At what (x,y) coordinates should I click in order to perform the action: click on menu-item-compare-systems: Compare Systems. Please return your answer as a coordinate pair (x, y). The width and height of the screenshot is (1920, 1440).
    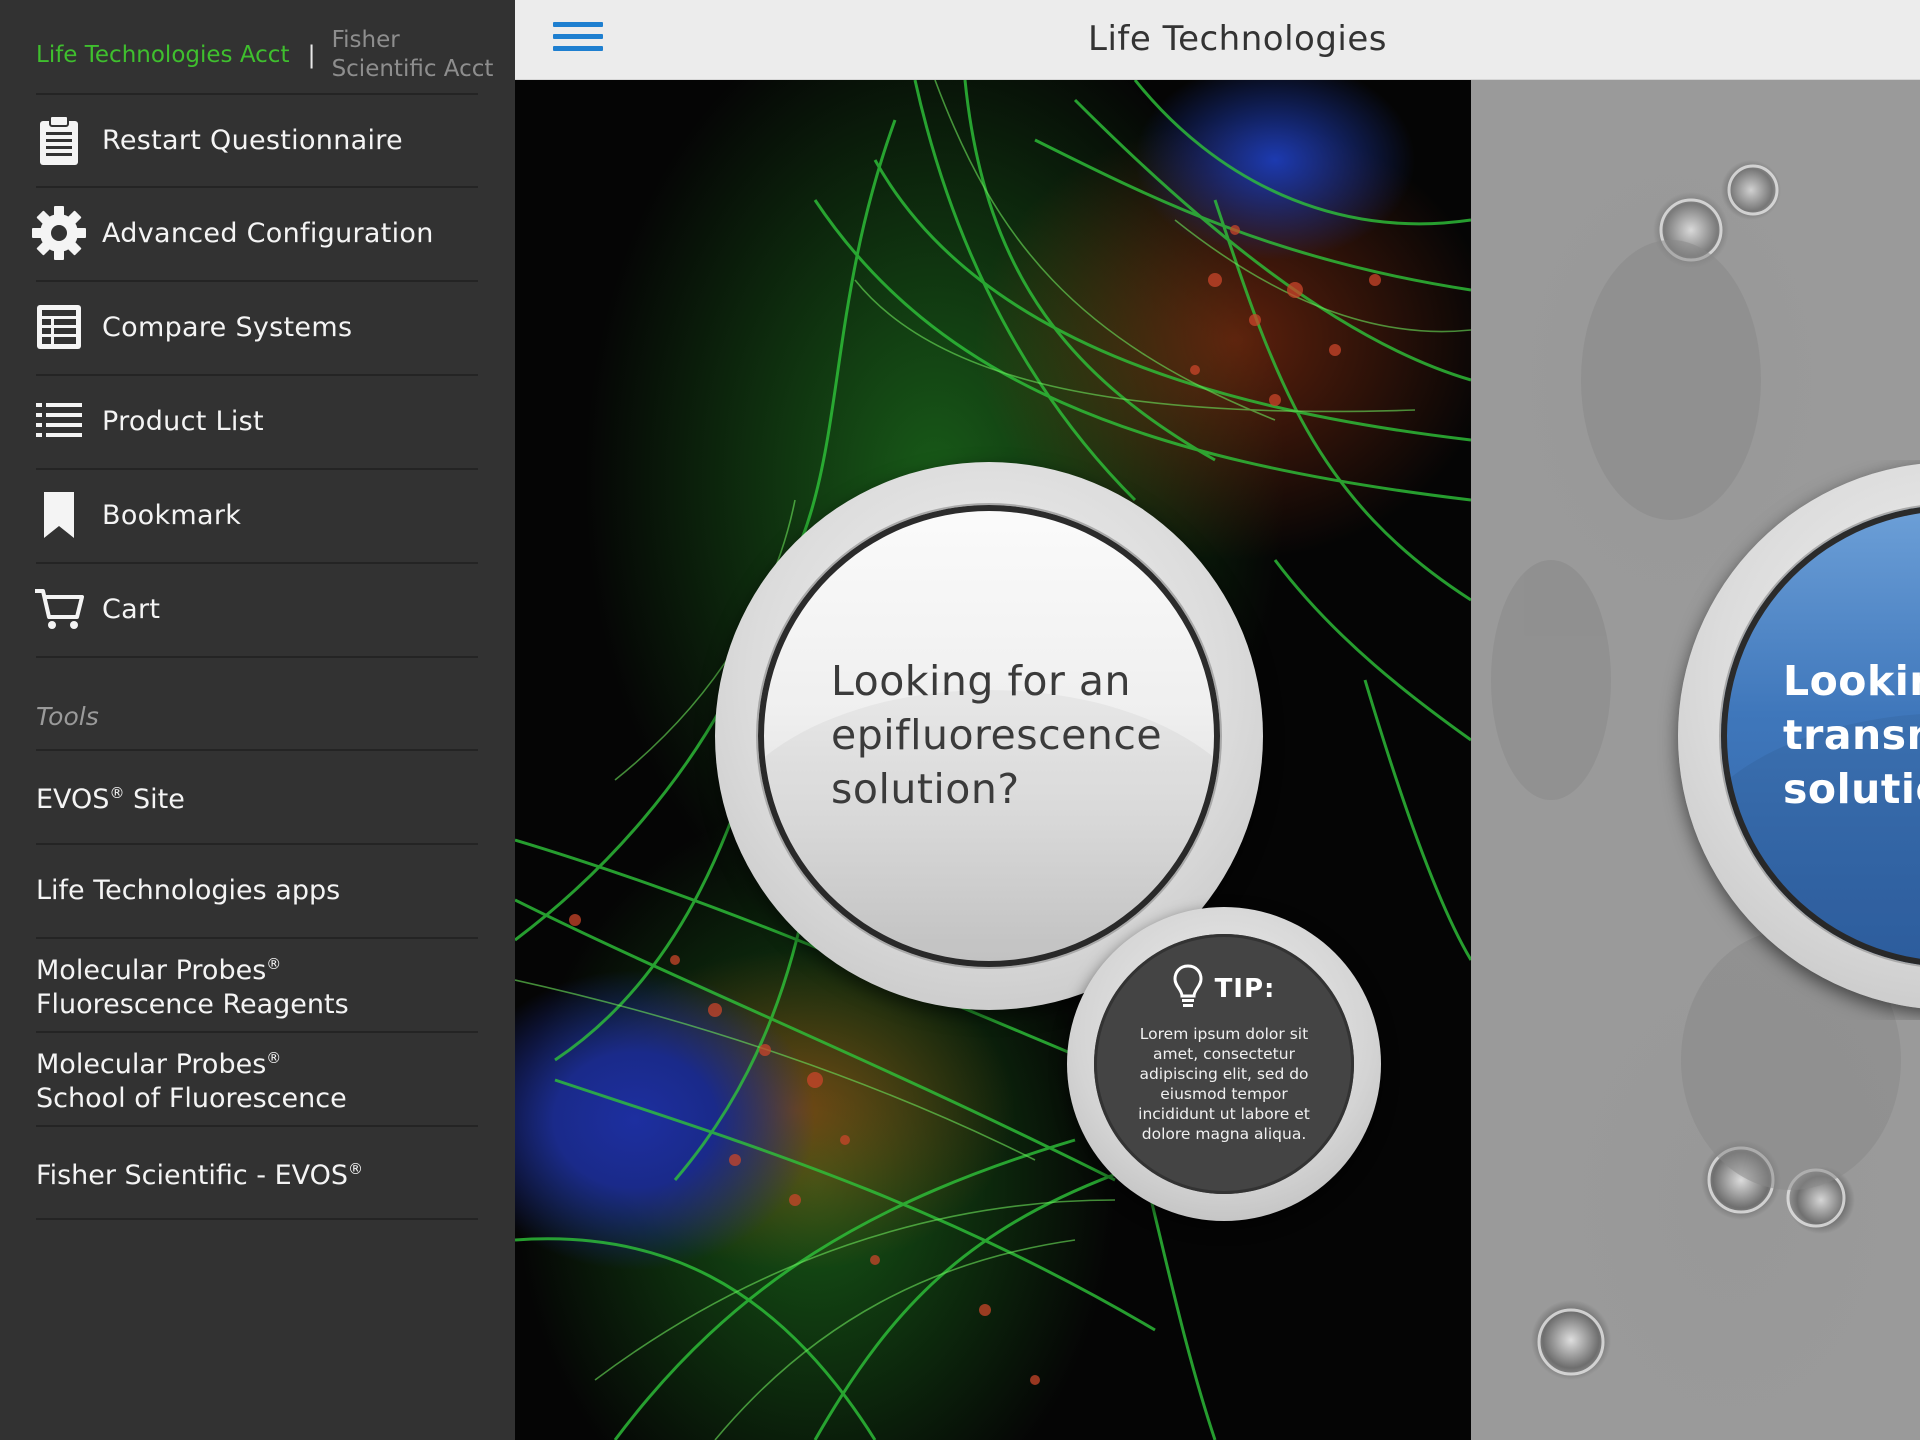
    Looking at the image, I should click on (254, 327).